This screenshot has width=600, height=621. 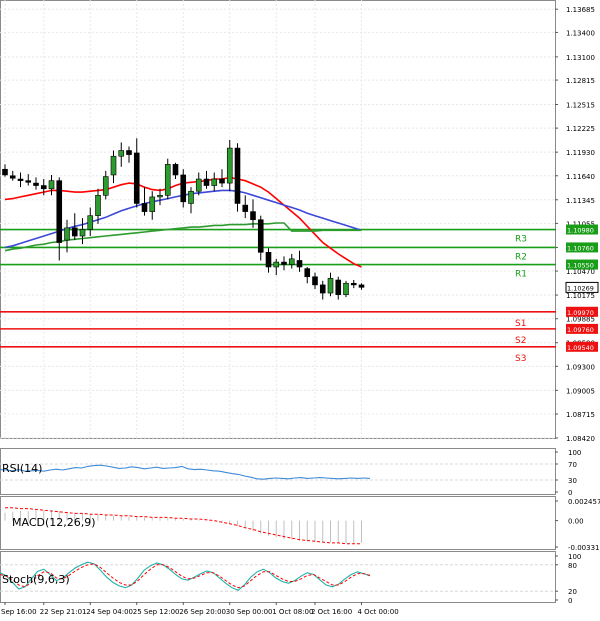 I want to click on stoch-label: Stoch(9,6,3), so click(x=36, y=579).